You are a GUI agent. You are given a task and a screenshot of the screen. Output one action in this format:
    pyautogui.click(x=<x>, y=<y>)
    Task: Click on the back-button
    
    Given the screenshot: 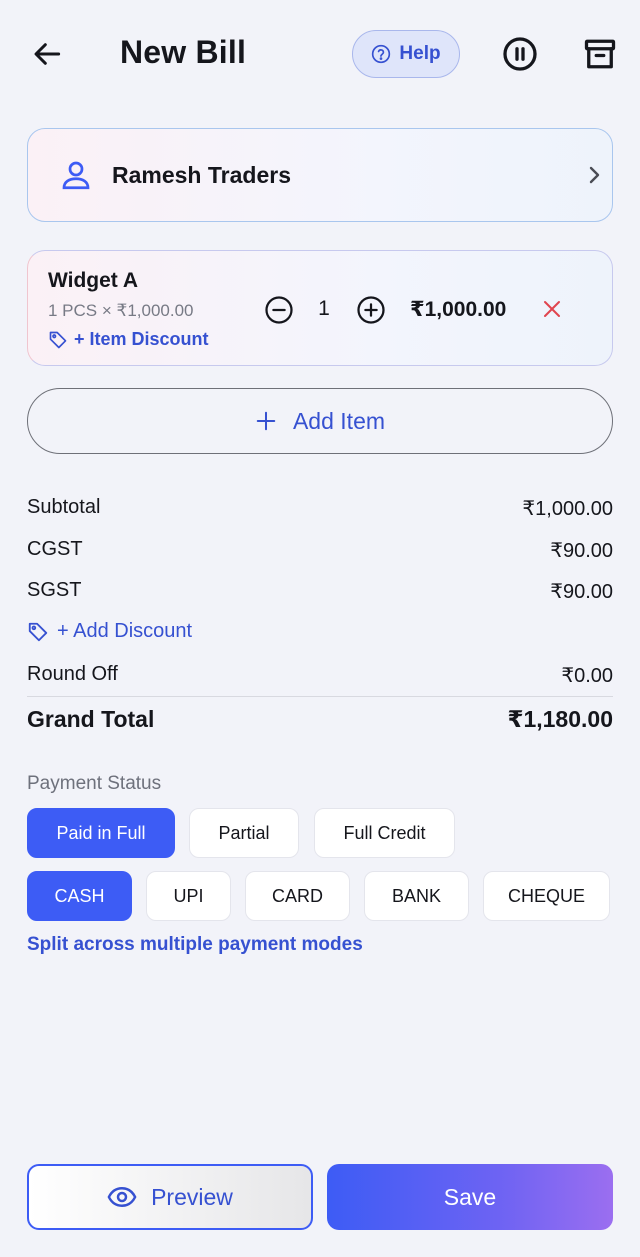 What is the action you would take?
    pyautogui.click(x=48, y=54)
    